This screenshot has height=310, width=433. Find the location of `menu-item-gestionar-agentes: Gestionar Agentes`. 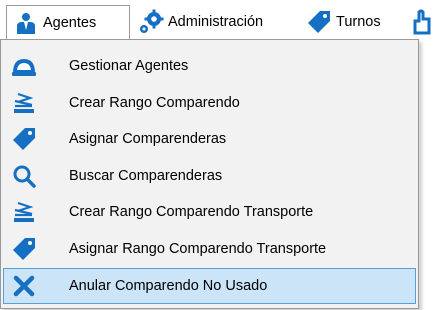

menu-item-gestionar-agentes: Gestionar Agentes is located at coordinates (209, 66).